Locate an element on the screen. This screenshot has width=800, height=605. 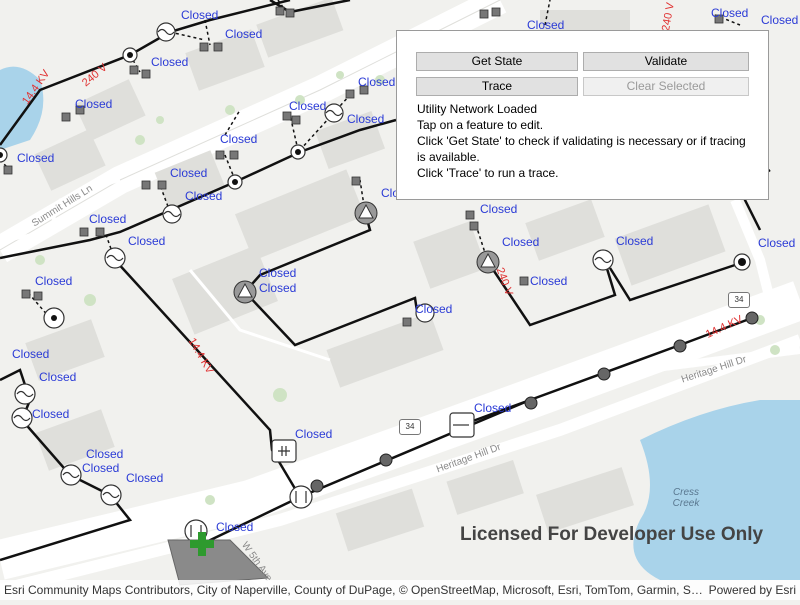
trace-button: Trace is located at coordinates (497, 86).